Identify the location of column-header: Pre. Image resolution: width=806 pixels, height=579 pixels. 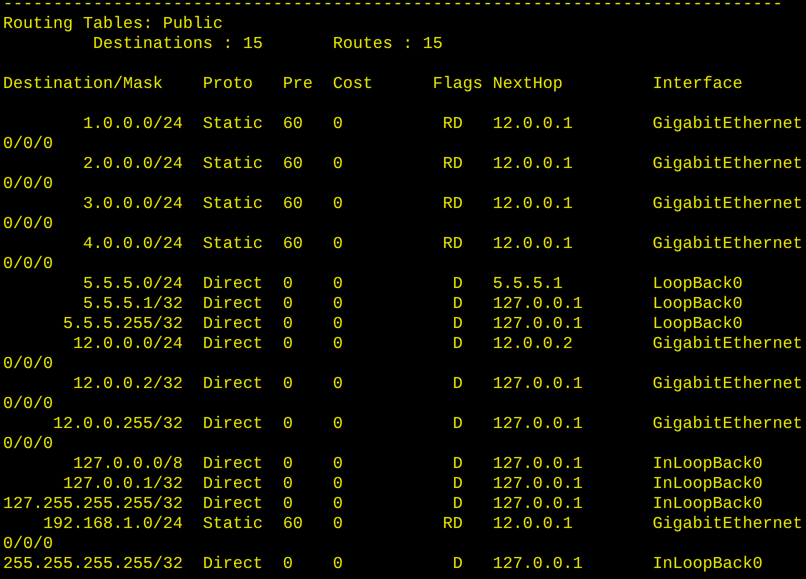
(298, 85).